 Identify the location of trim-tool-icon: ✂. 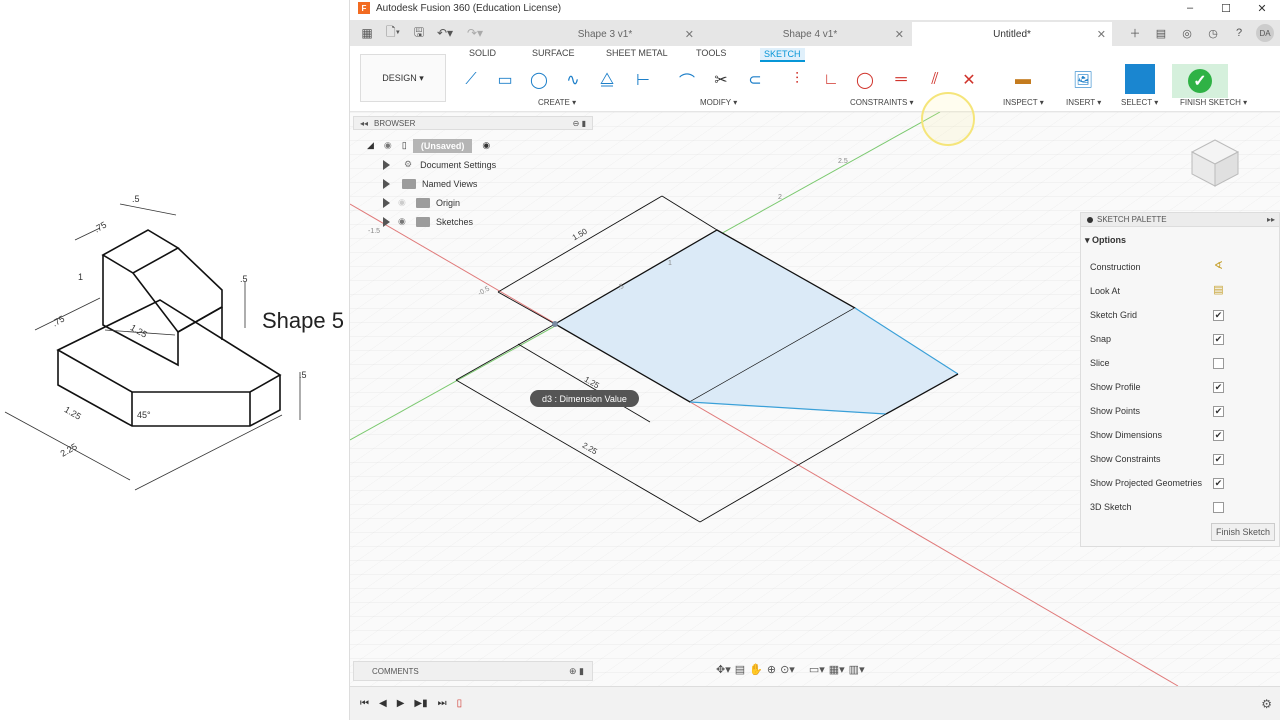
(721, 80).